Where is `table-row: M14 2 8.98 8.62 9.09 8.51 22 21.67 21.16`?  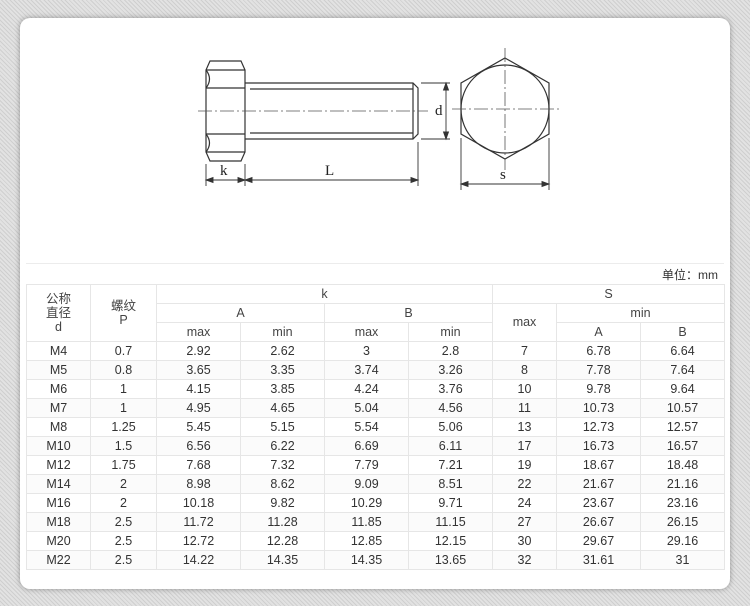 table-row: M14 2 8.98 8.62 9.09 8.51 22 21.67 21.16 is located at coordinates (376, 484).